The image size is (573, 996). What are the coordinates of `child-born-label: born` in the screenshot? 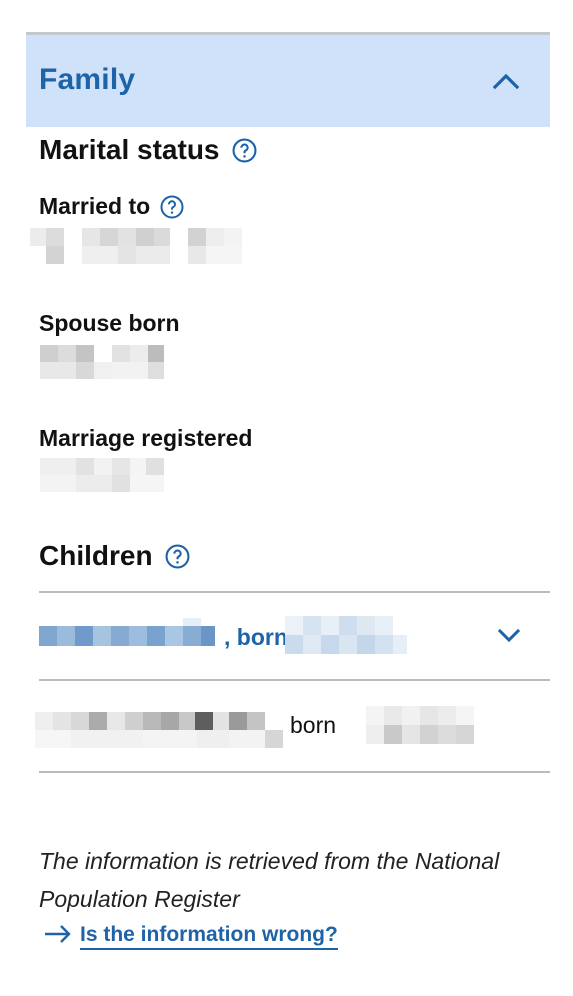 It's located at (313, 725).